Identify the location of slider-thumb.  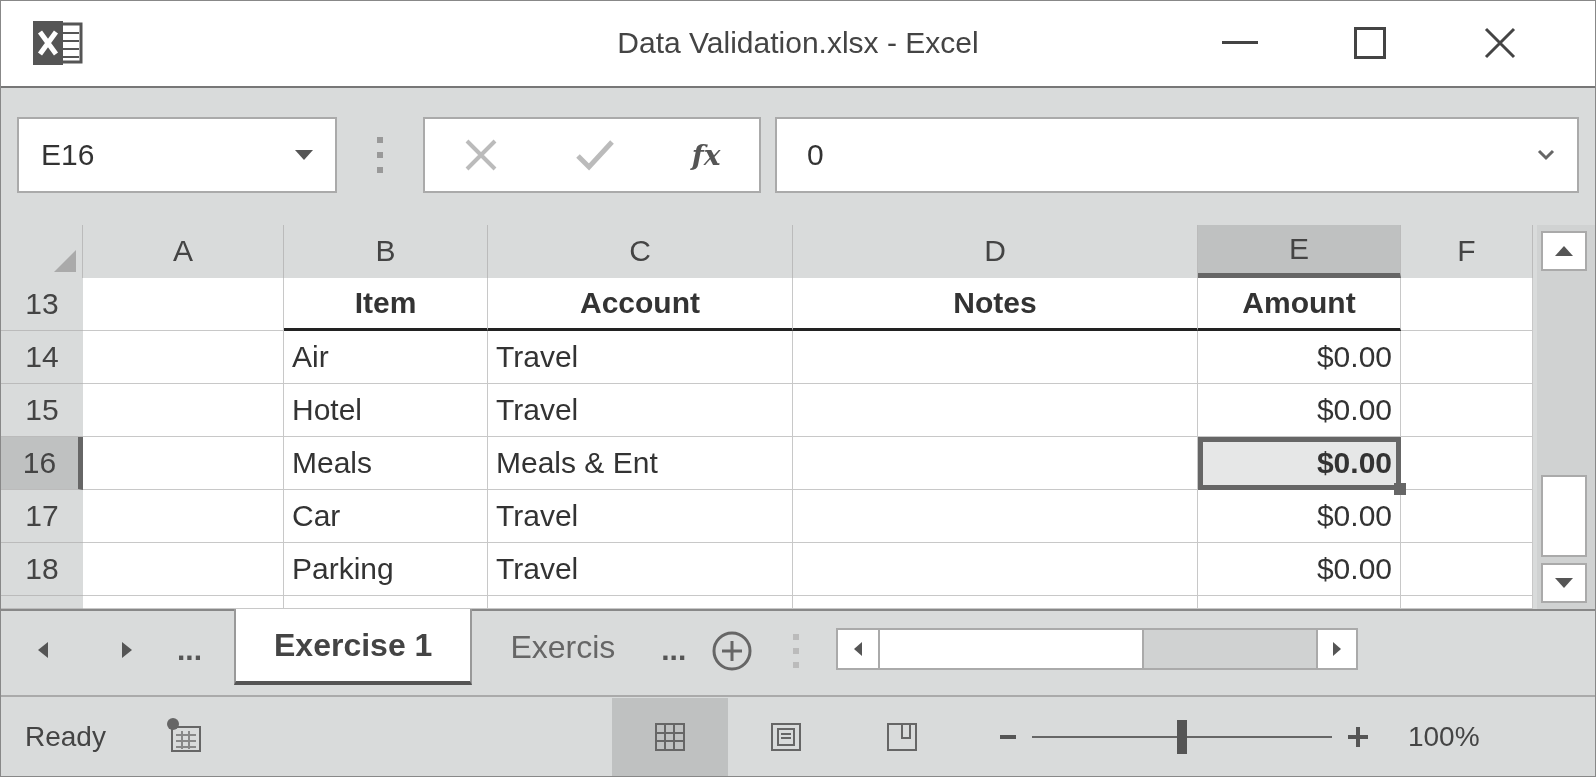
(1181, 736).